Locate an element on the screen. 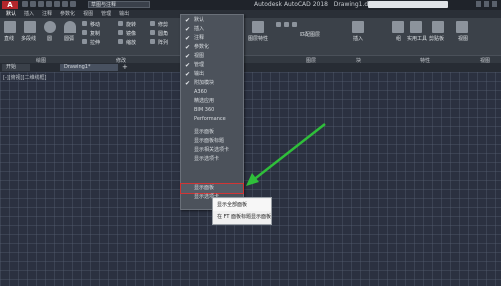 This screenshot has height=286, width=501. annotation-arrow is located at coordinates (286, 154).